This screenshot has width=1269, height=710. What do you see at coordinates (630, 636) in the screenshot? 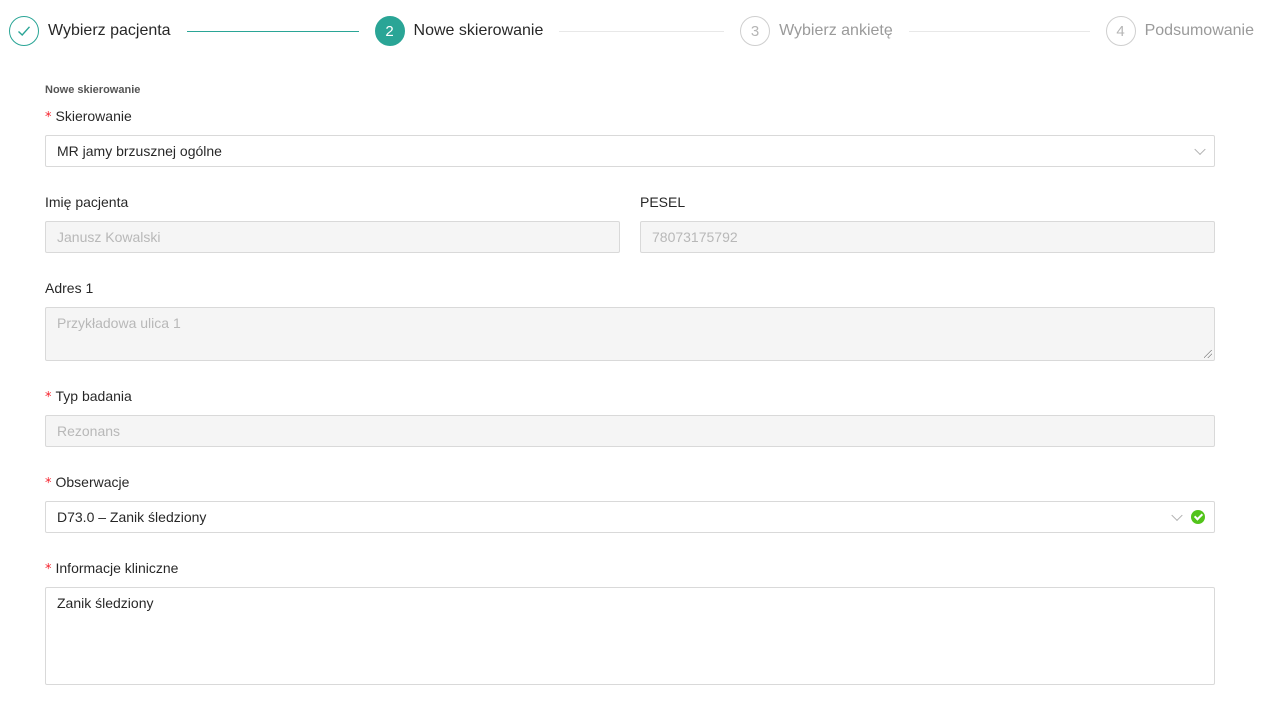
I see `clinical-info-textarea: Zanik śledziony` at bounding box center [630, 636].